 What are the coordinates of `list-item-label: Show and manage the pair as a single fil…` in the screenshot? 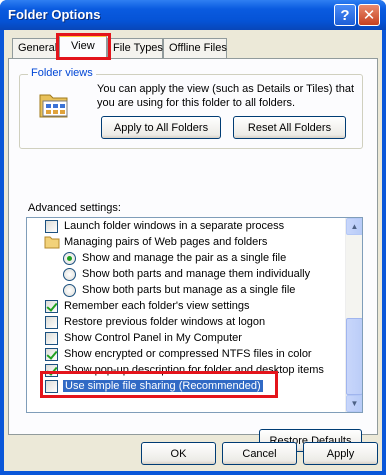 It's located at (184, 258).